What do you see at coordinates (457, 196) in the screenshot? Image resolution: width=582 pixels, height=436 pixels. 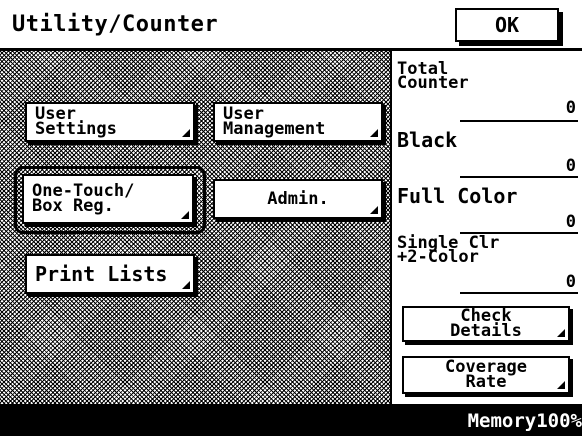 I see `full-color-label: Full Color` at bounding box center [457, 196].